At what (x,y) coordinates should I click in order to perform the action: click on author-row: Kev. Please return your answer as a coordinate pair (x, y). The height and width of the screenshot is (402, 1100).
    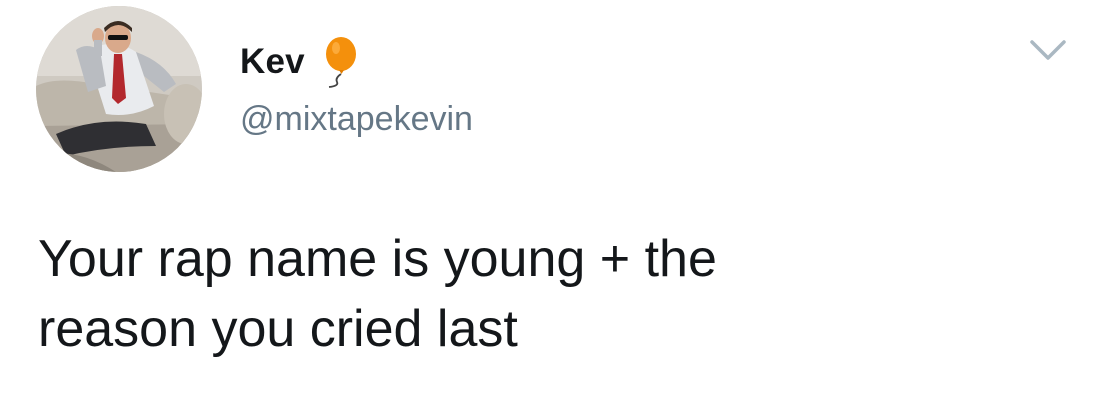
    Looking at the image, I should click on (300, 62).